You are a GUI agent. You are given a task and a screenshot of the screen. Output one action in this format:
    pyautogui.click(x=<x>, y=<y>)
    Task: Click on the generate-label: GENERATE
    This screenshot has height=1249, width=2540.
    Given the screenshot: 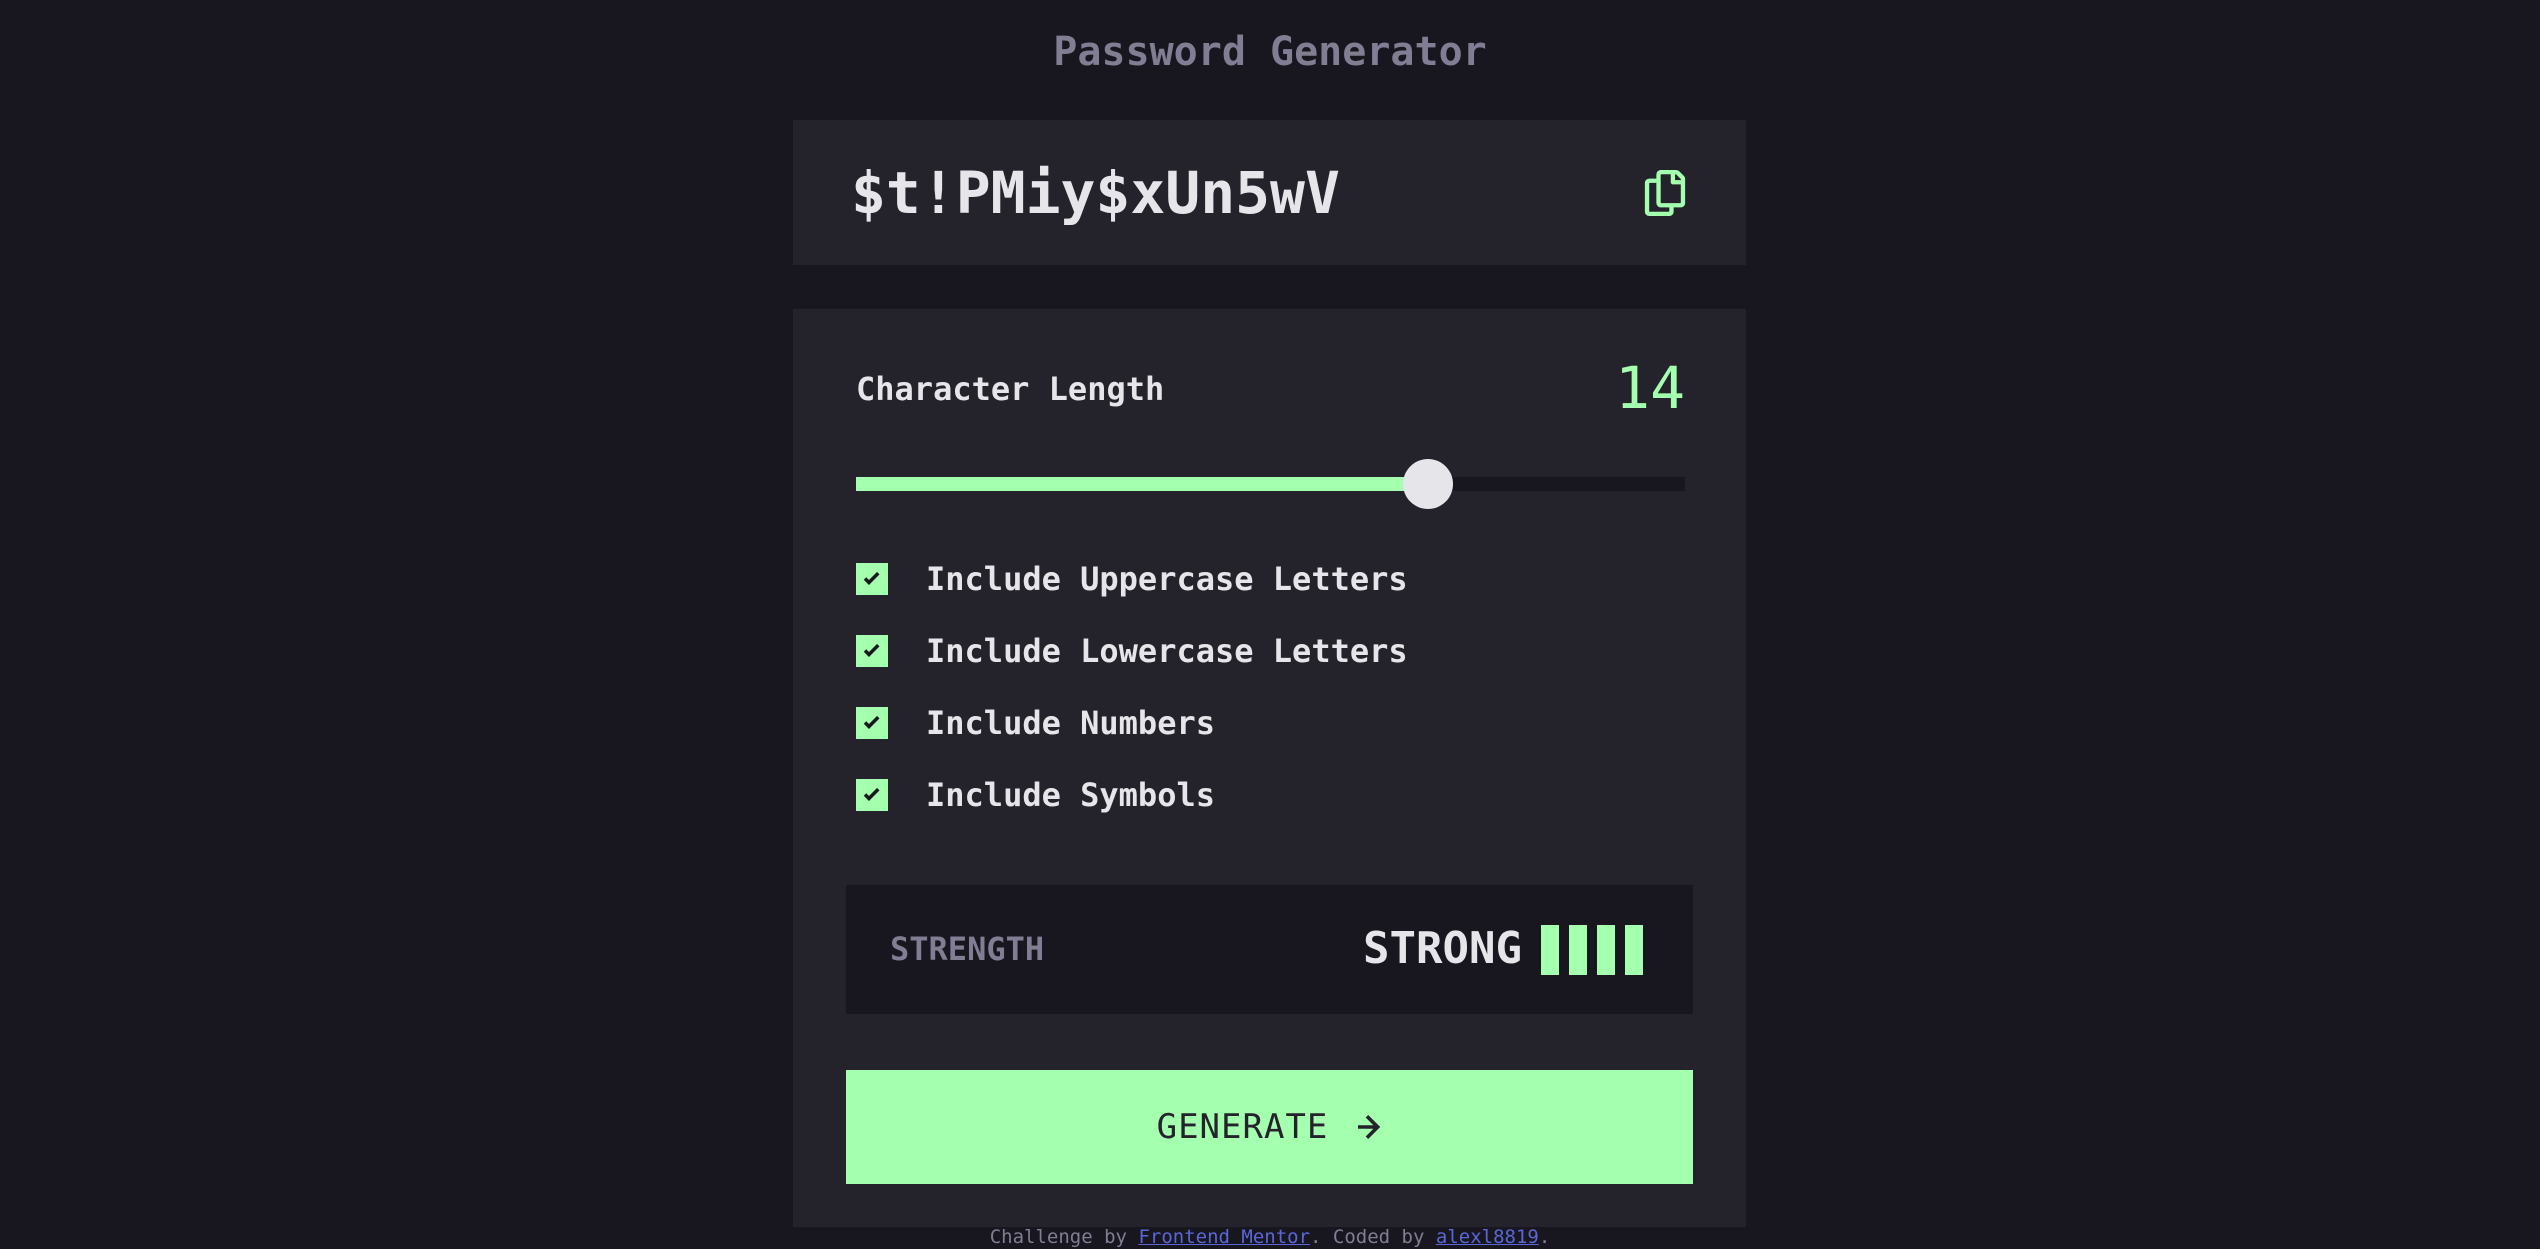 What is the action you would take?
    pyautogui.click(x=1242, y=1127)
    